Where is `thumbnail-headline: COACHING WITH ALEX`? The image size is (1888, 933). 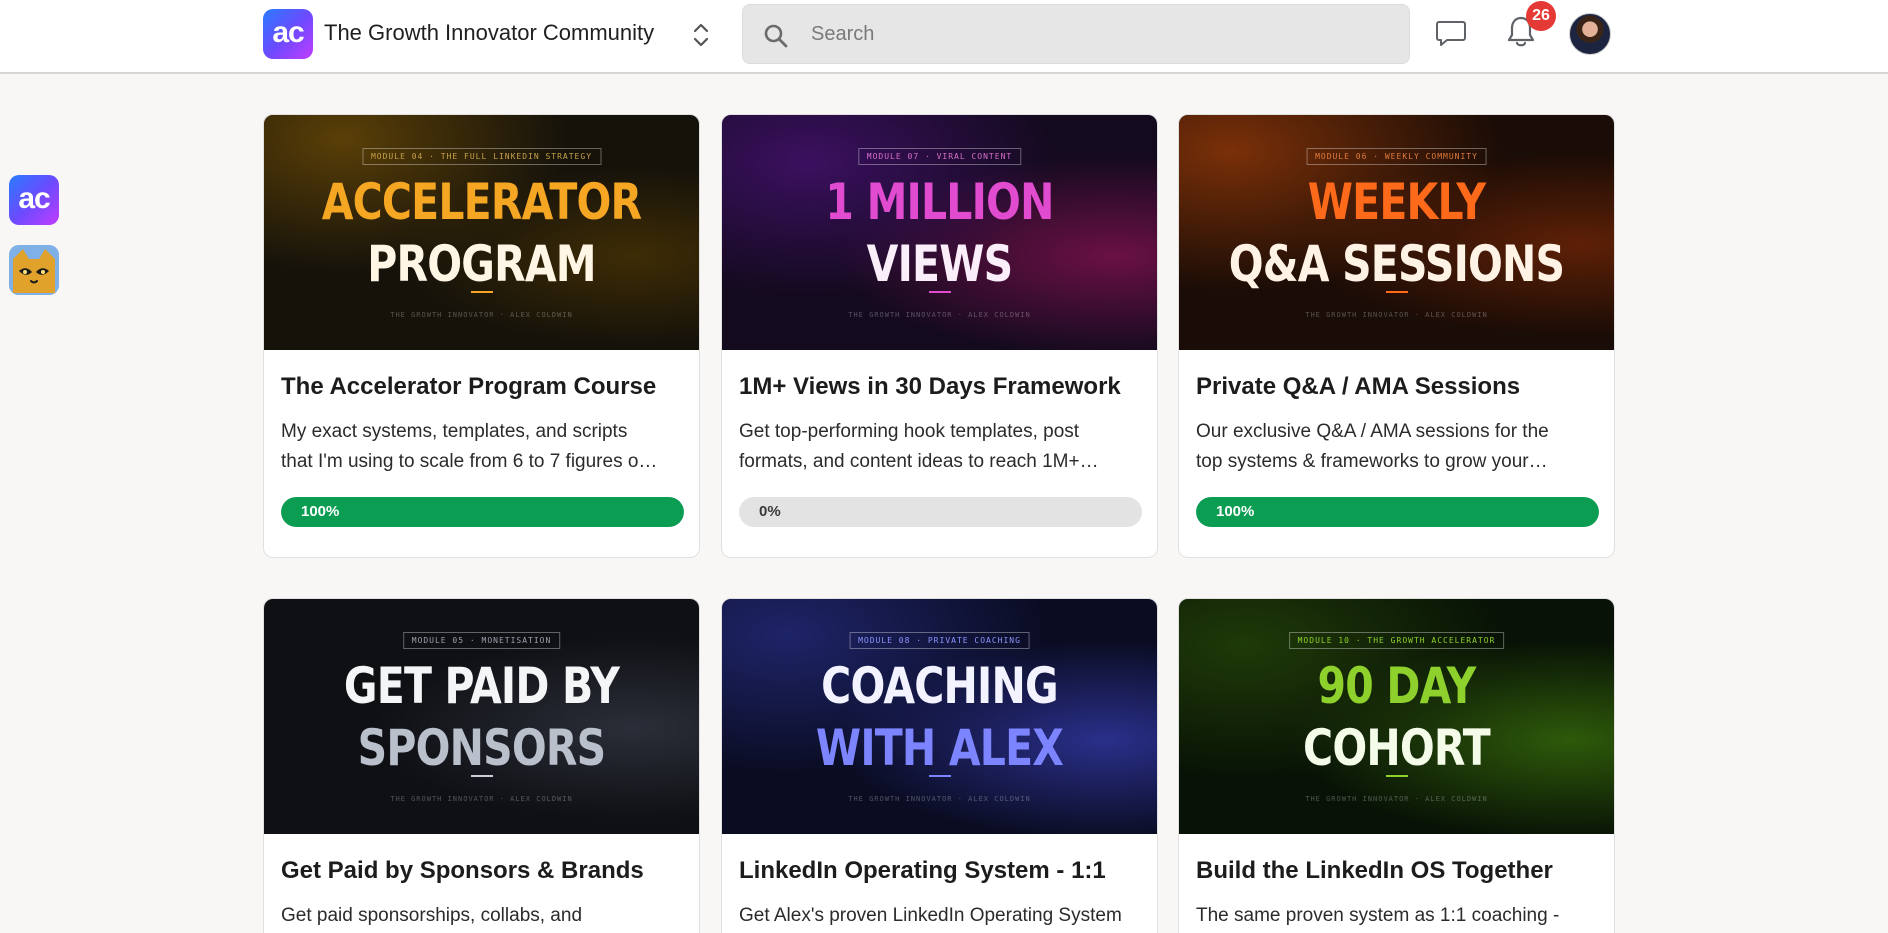 thumbnail-headline: COACHING WITH ALEX is located at coordinates (939, 717).